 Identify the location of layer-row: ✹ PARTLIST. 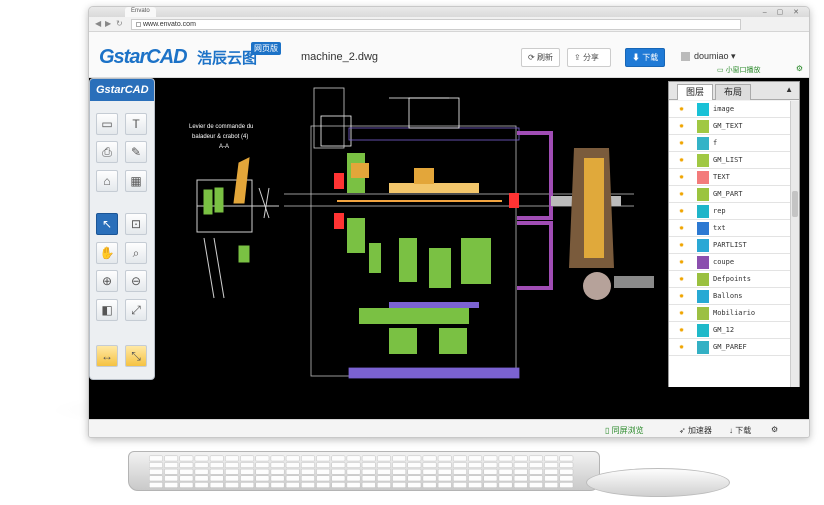
(730, 245).